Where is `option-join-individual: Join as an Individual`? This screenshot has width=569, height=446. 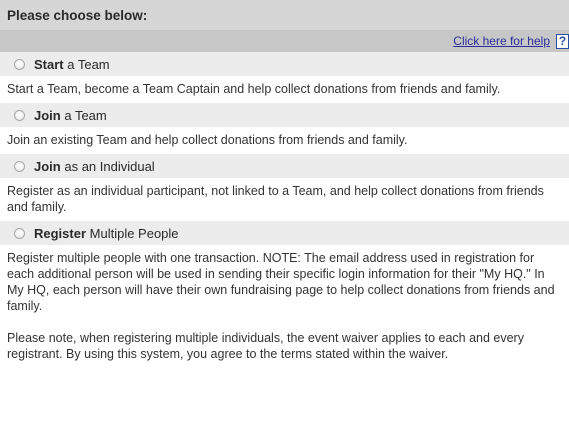
option-join-individual: Join as an Individual is located at coordinates (284, 166).